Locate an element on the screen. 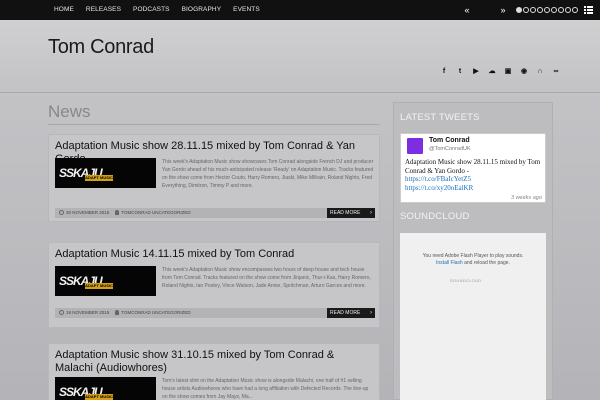  nav-podcasts: PODCASTS is located at coordinates (151, 10).